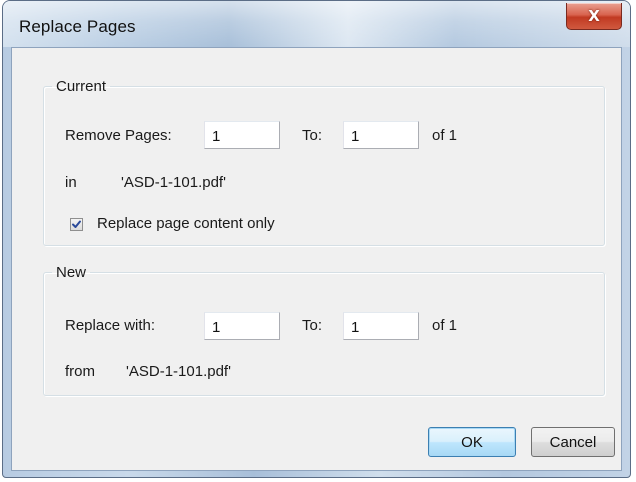 This screenshot has height=482, width=636. What do you see at coordinates (242, 135) in the screenshot?
I see `remove-pages-from-input` at bounding box center [242, 135].